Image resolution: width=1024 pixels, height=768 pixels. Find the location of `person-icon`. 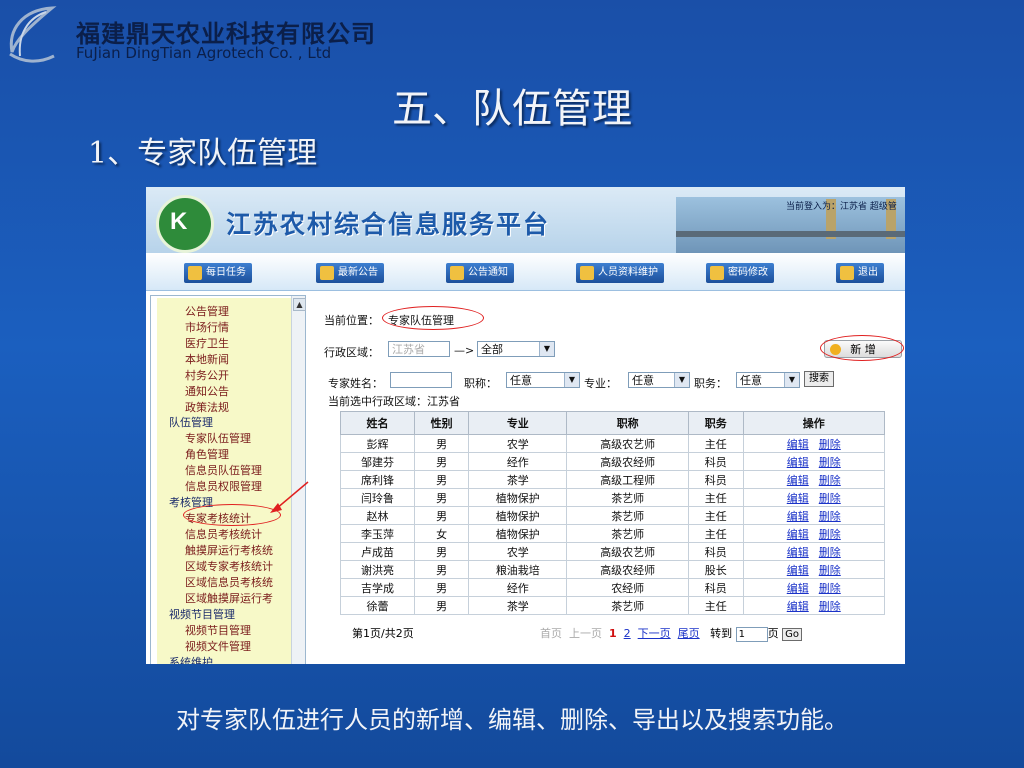

person-icon is located at coordinates (587, 273).